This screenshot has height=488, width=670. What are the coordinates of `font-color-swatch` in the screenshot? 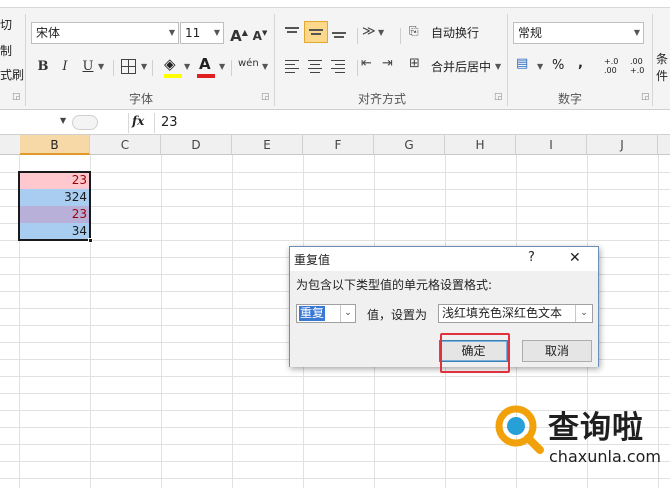 It's located at (206, 76).